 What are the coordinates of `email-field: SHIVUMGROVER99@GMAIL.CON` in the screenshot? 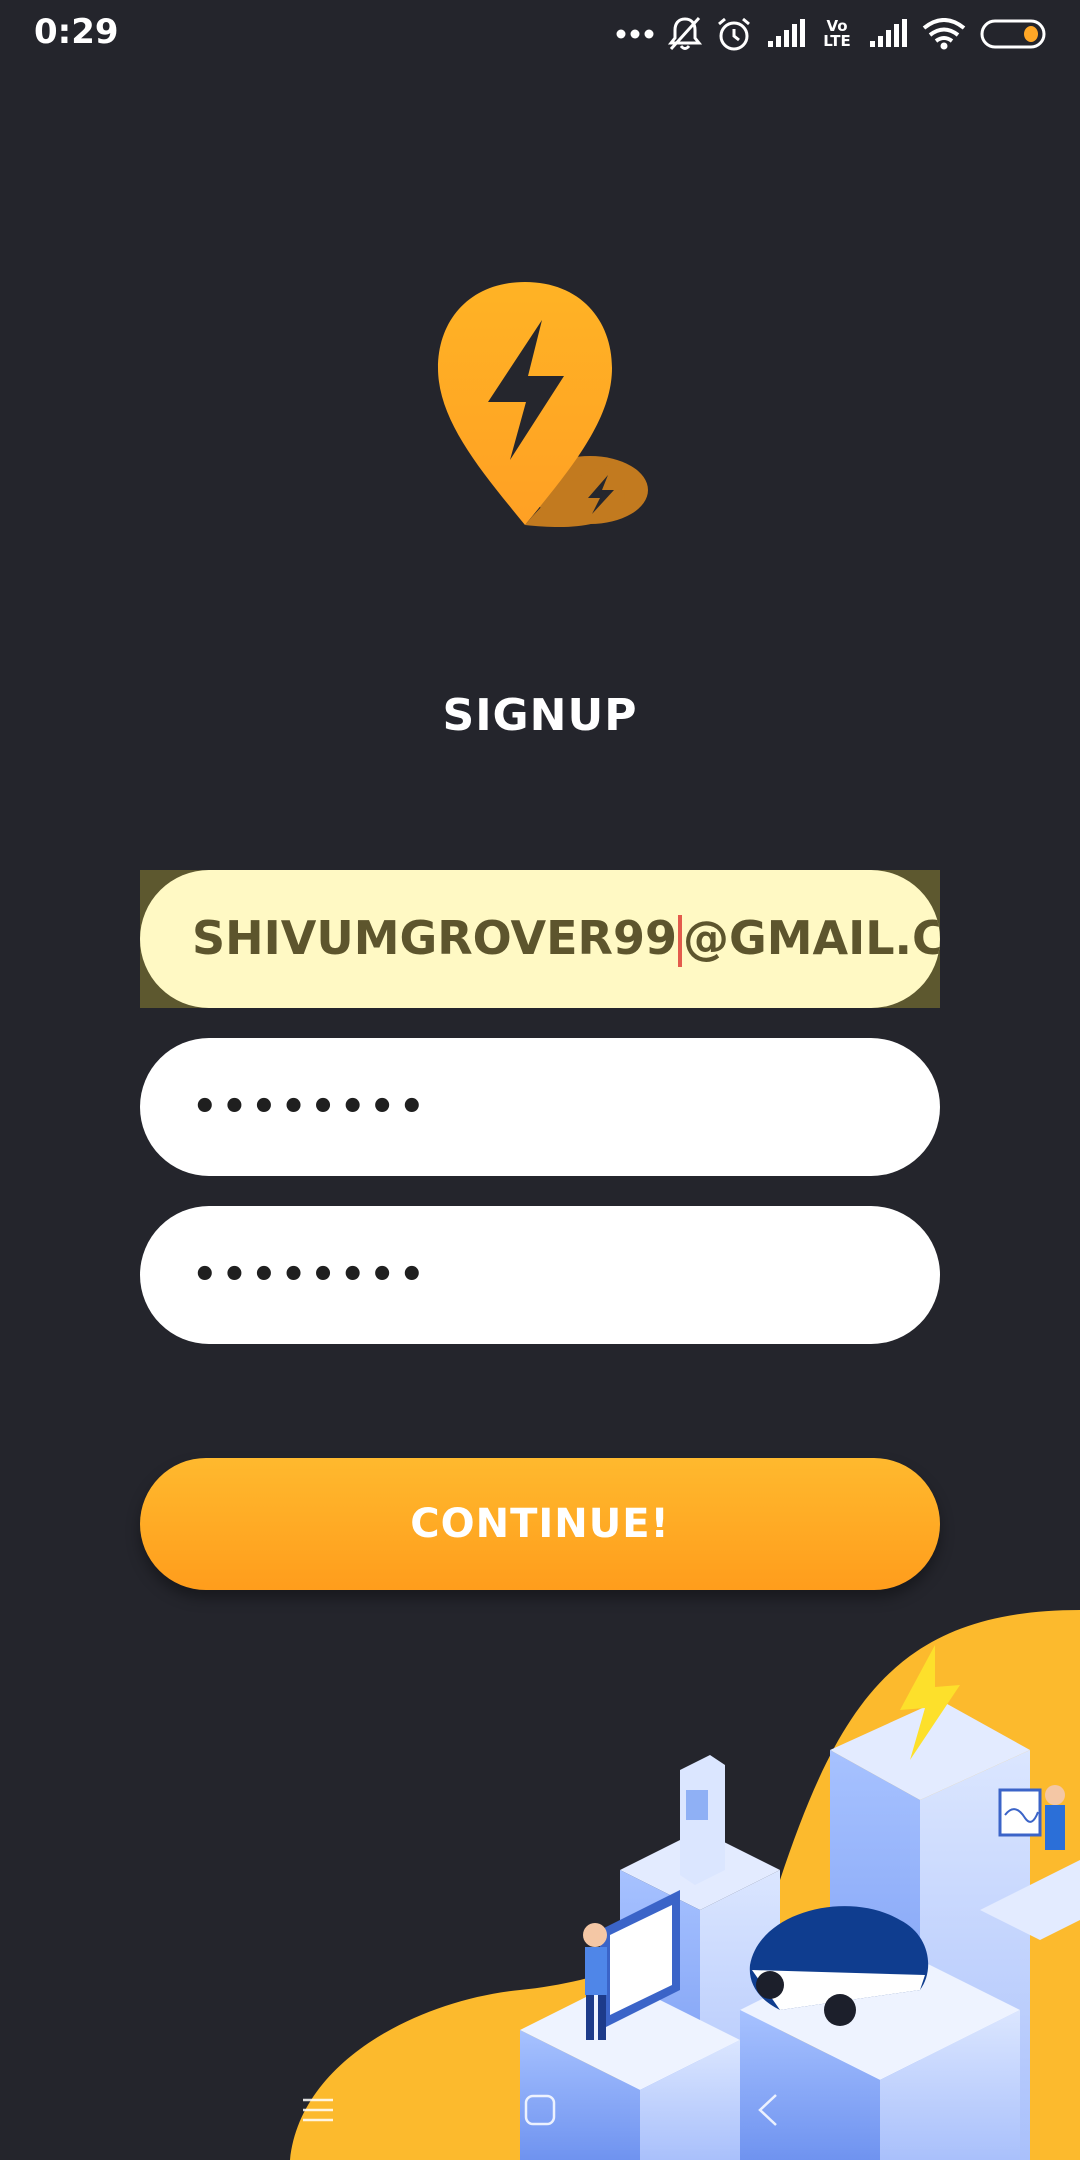 It's located at (540, 939).